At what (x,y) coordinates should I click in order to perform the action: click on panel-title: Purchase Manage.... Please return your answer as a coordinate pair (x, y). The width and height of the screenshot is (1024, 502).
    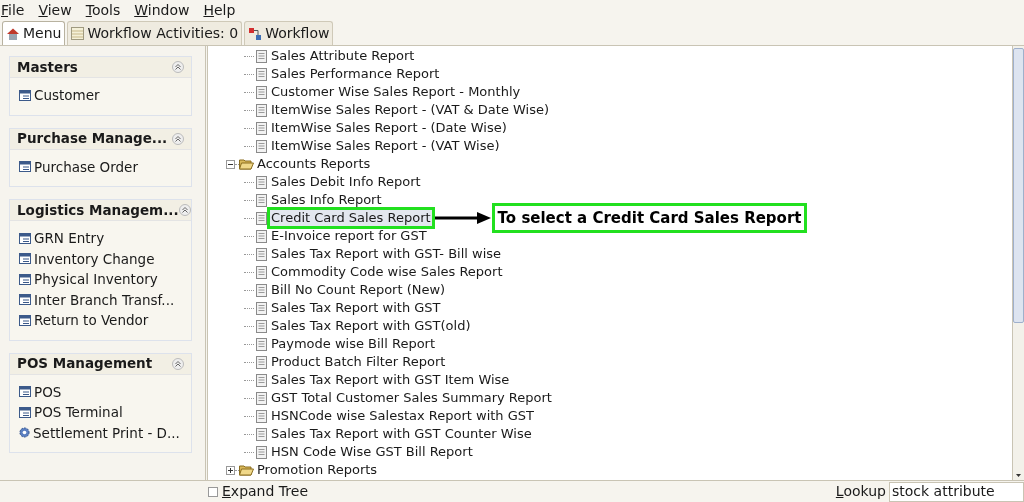
    Looking at the image, I should click on (92, 139).